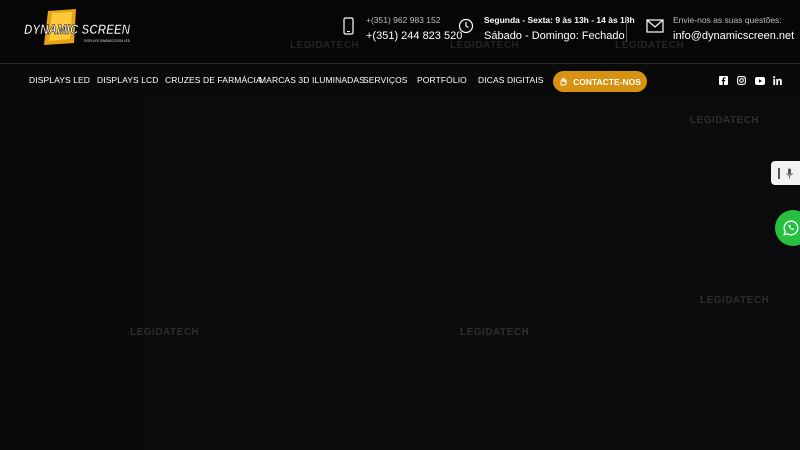  I want to click on phone-contact: +(351) 962 983 152 +(351) 244 823 520, so click(400, 29).